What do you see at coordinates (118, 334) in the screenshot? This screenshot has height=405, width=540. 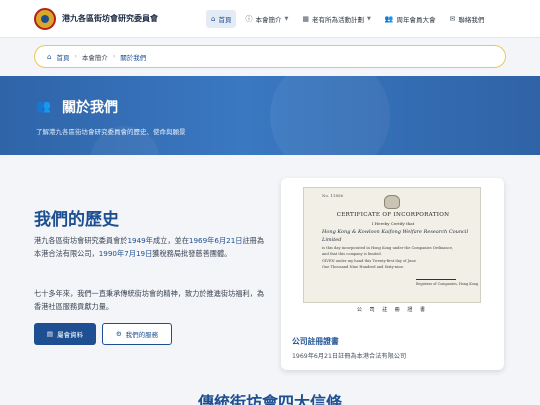 I see `gear-icon: ⚙` at bounding box center [118, 334].